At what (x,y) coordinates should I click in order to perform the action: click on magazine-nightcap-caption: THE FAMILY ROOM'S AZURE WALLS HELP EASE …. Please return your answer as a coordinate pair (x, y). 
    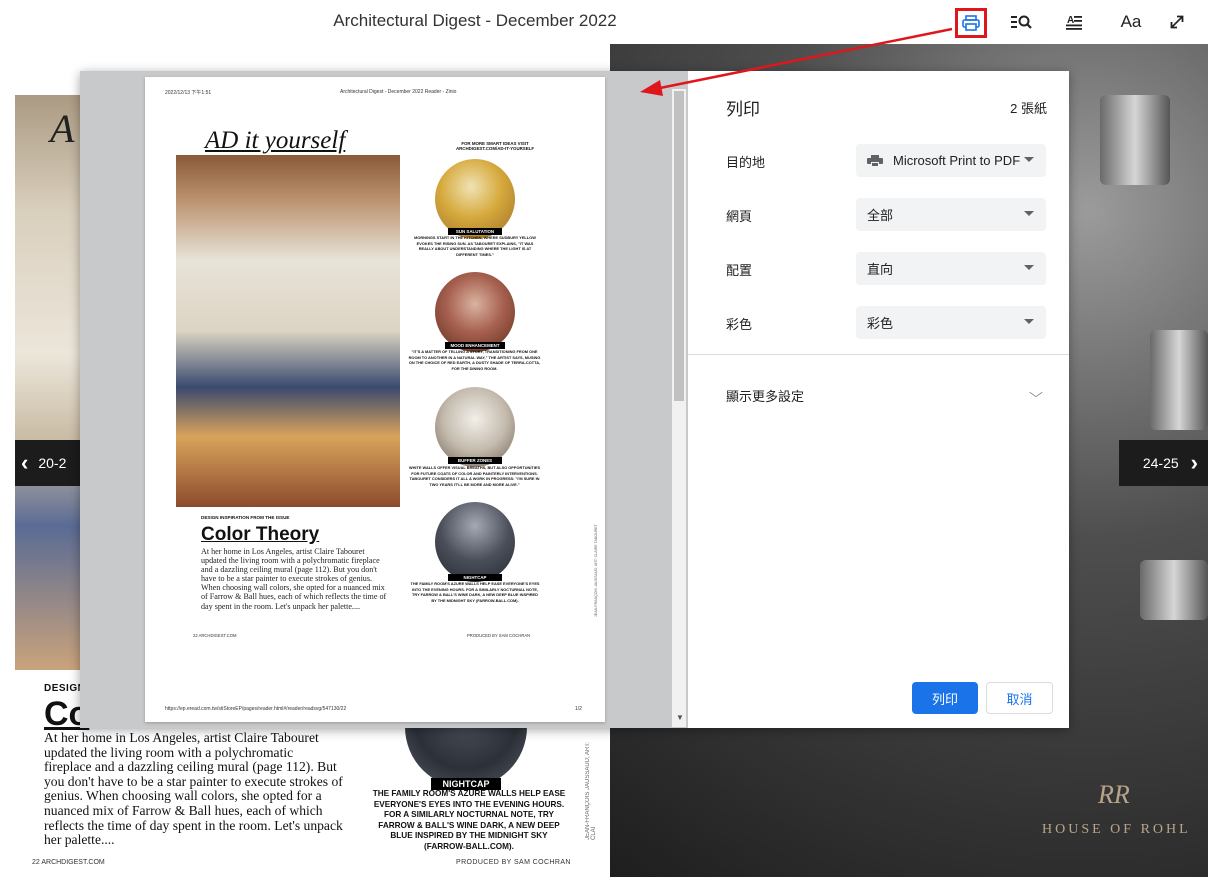
    Looking at the image, I should click on (469, 820).